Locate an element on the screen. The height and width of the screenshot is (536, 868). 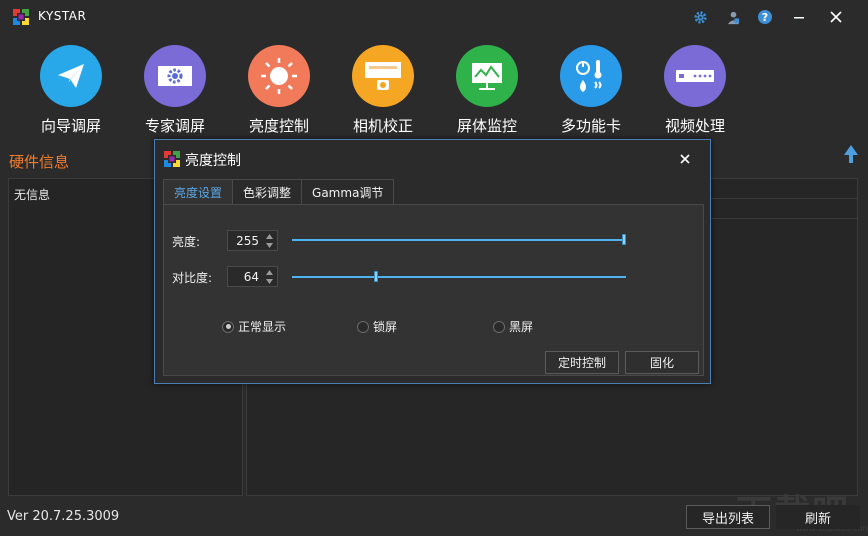
tool-label: 亮度控制 is located at coordinates (278, 126).